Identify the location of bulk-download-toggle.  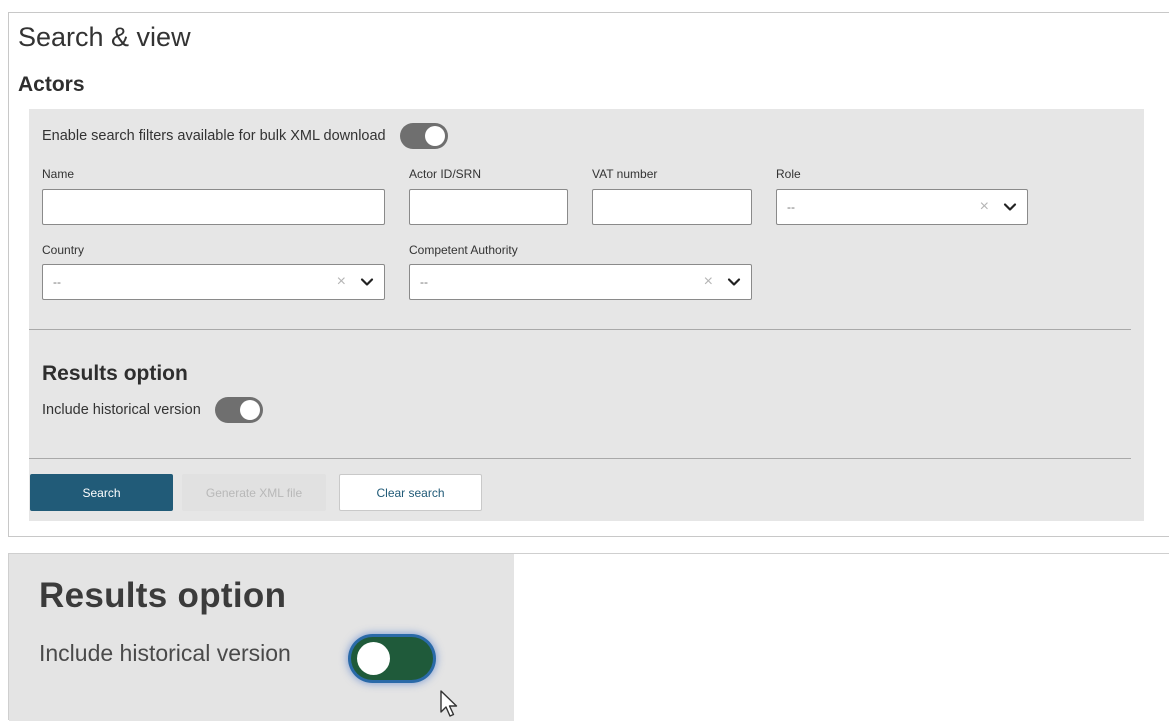
(423, 136).